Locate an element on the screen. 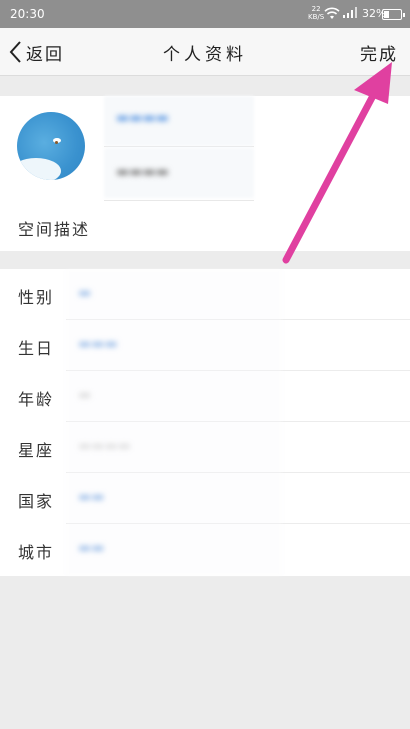  arrow-annotation-icon is located at coordinates (337, 163).